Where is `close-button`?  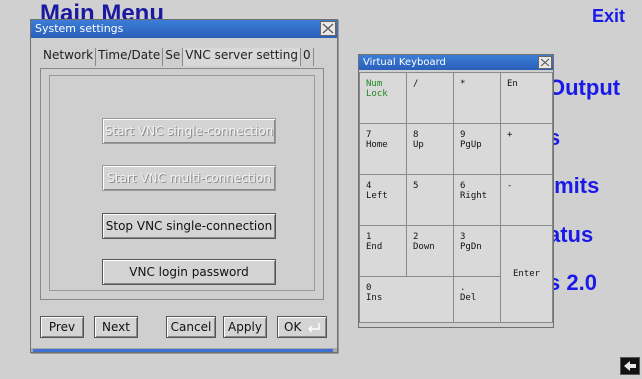
close-button is located at coordinates (328, 28).